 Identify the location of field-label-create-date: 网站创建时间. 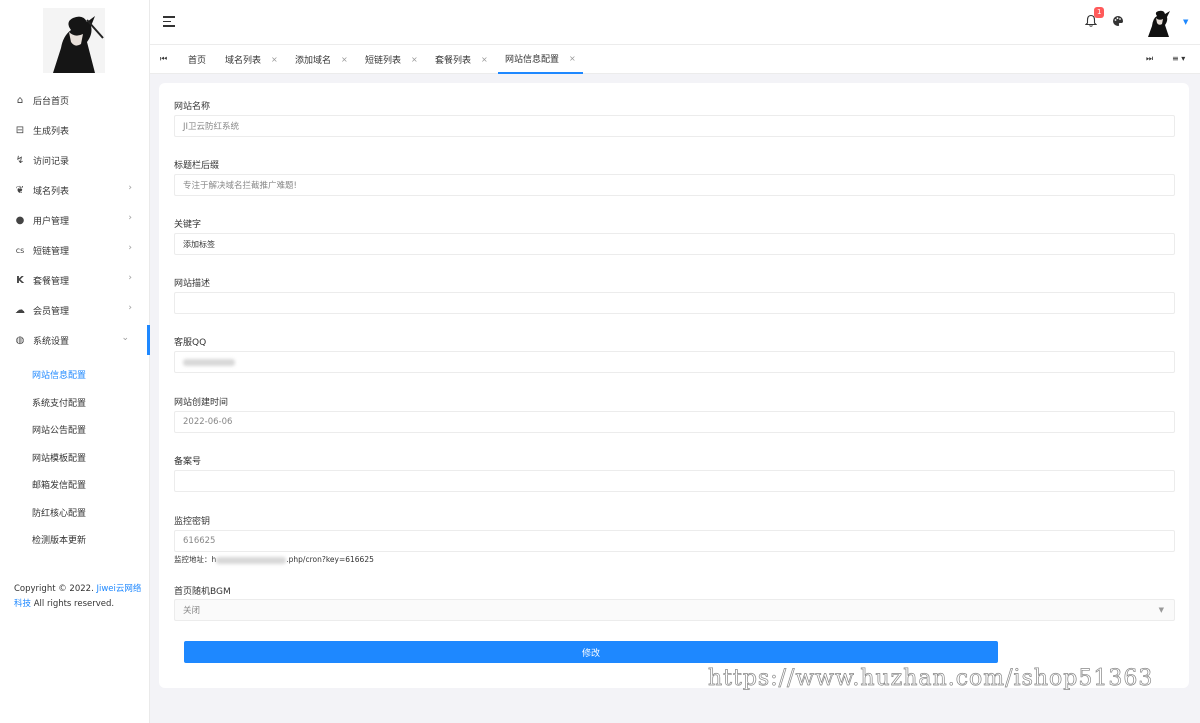
(201, 403).